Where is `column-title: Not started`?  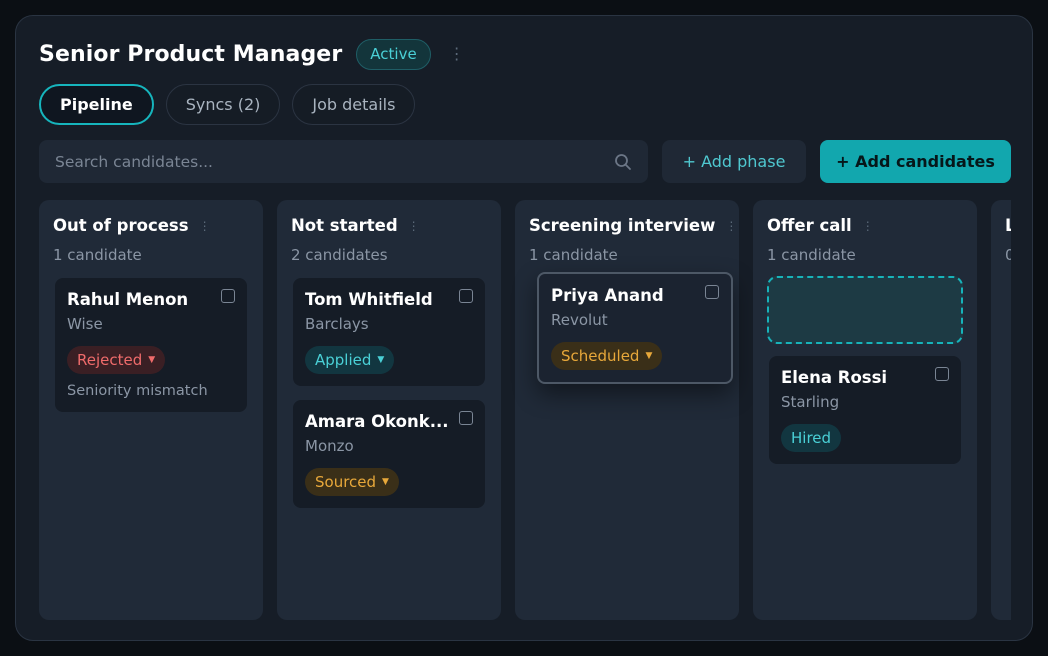
column-title: Not started is located at coordinates (344, 225).